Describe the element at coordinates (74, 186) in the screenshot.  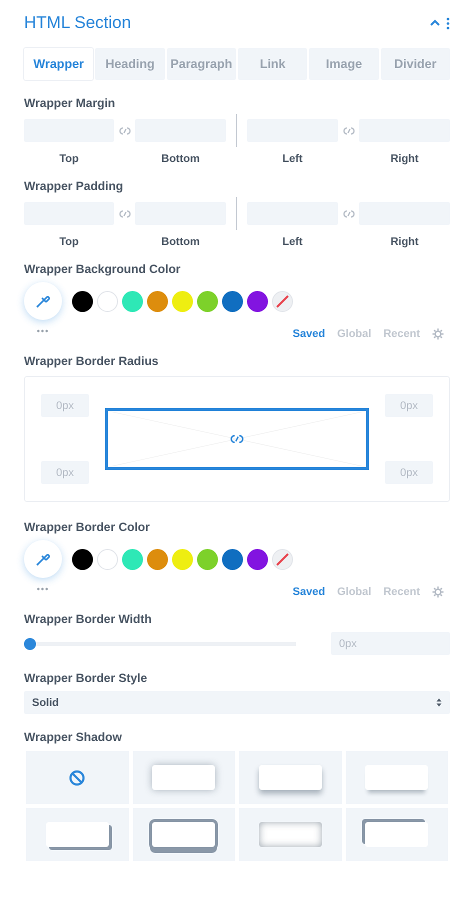
I see `field-label: Wrapper Padding` at that location.